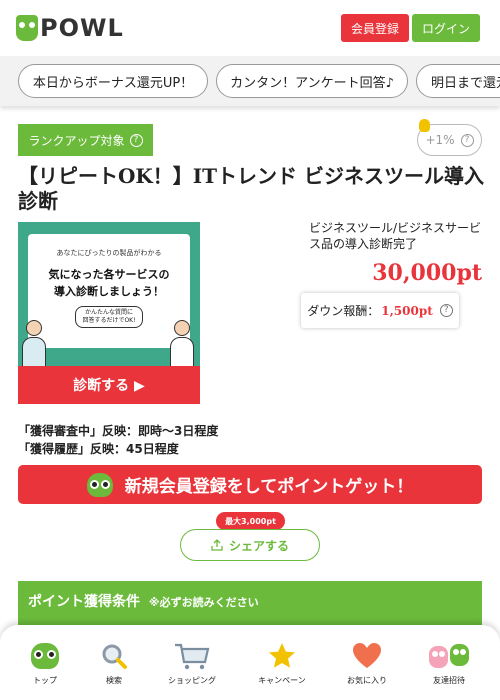 The width and height of the screenshot is (500, 700). What do you see at coordinates (182, 343) in the screenshot?
I see `woman-illustration-icon` at bounding box center [182, 343].